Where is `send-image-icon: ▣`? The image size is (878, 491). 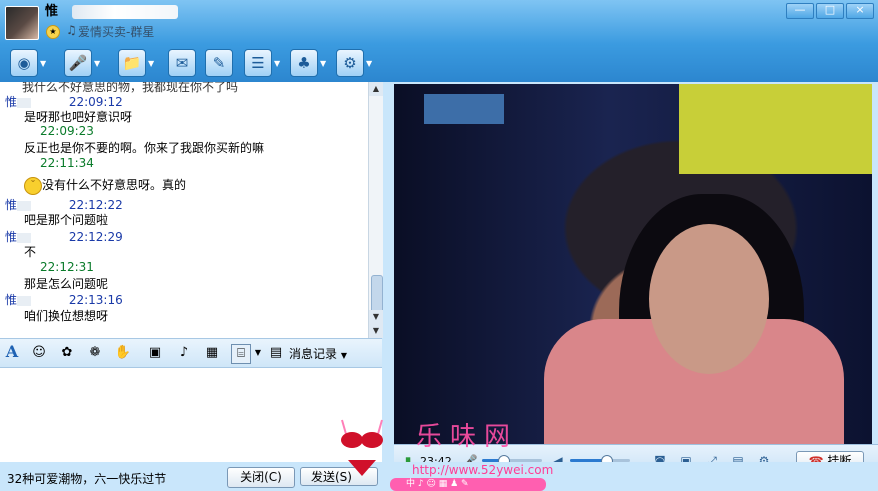
send-image-icon: ▣ is located at coordinates (155, 353).